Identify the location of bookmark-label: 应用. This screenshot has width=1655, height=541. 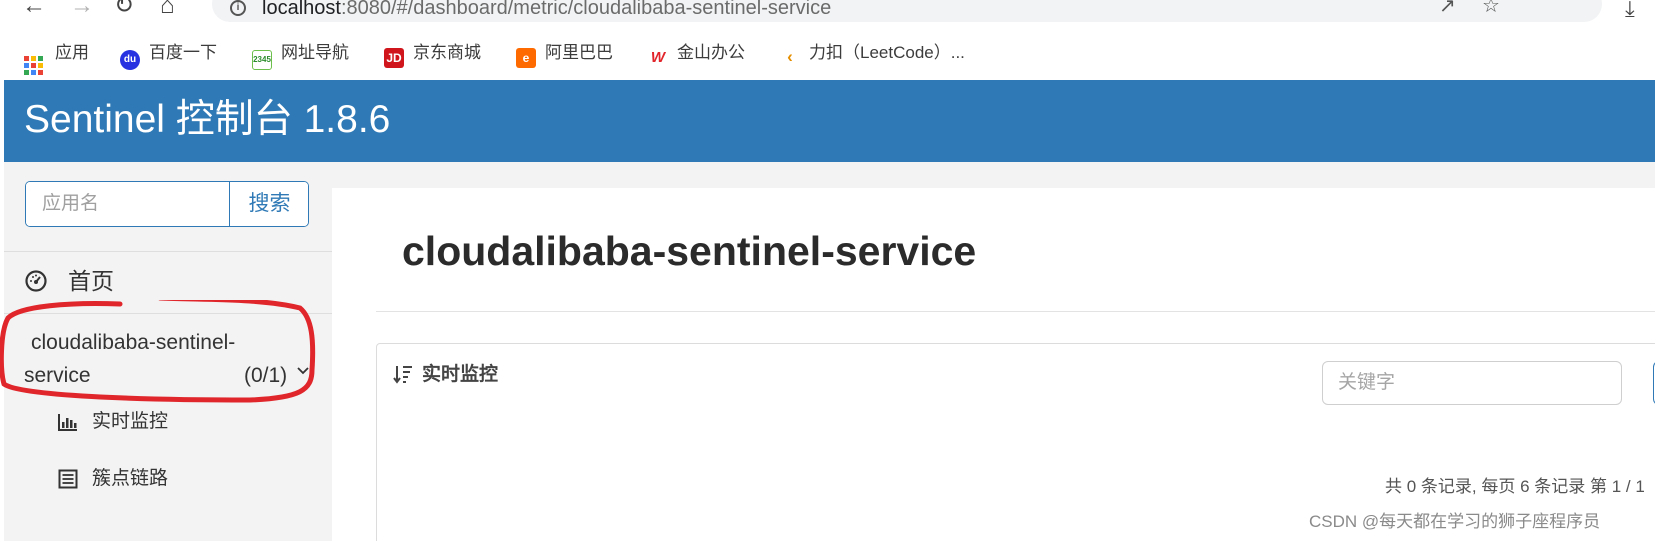
(72, 52).